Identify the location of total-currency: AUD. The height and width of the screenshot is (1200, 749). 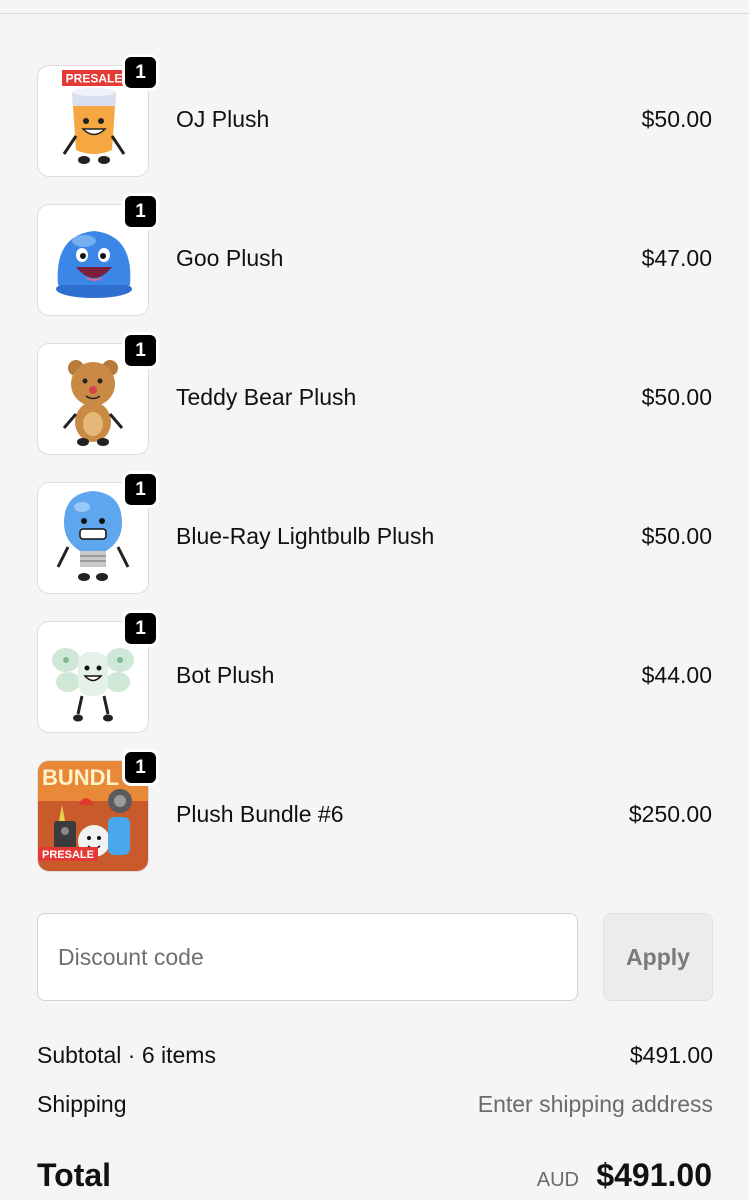
(557, 1180).